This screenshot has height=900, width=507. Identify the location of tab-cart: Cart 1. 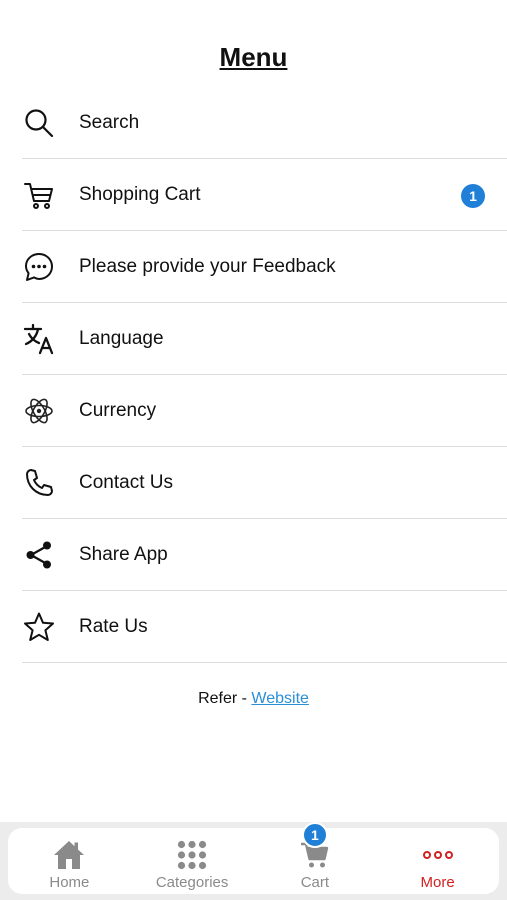
(315, 858).